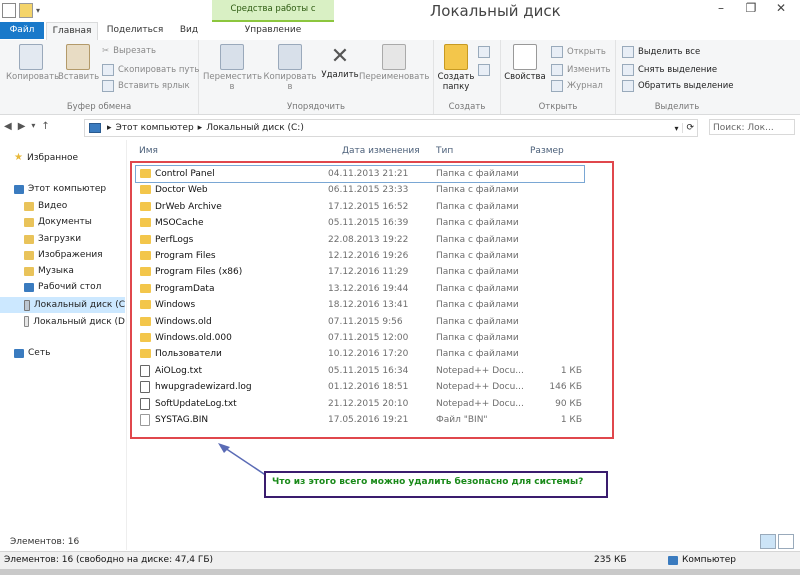  I want to click on paste-button: Вставить, so click(78, 63).